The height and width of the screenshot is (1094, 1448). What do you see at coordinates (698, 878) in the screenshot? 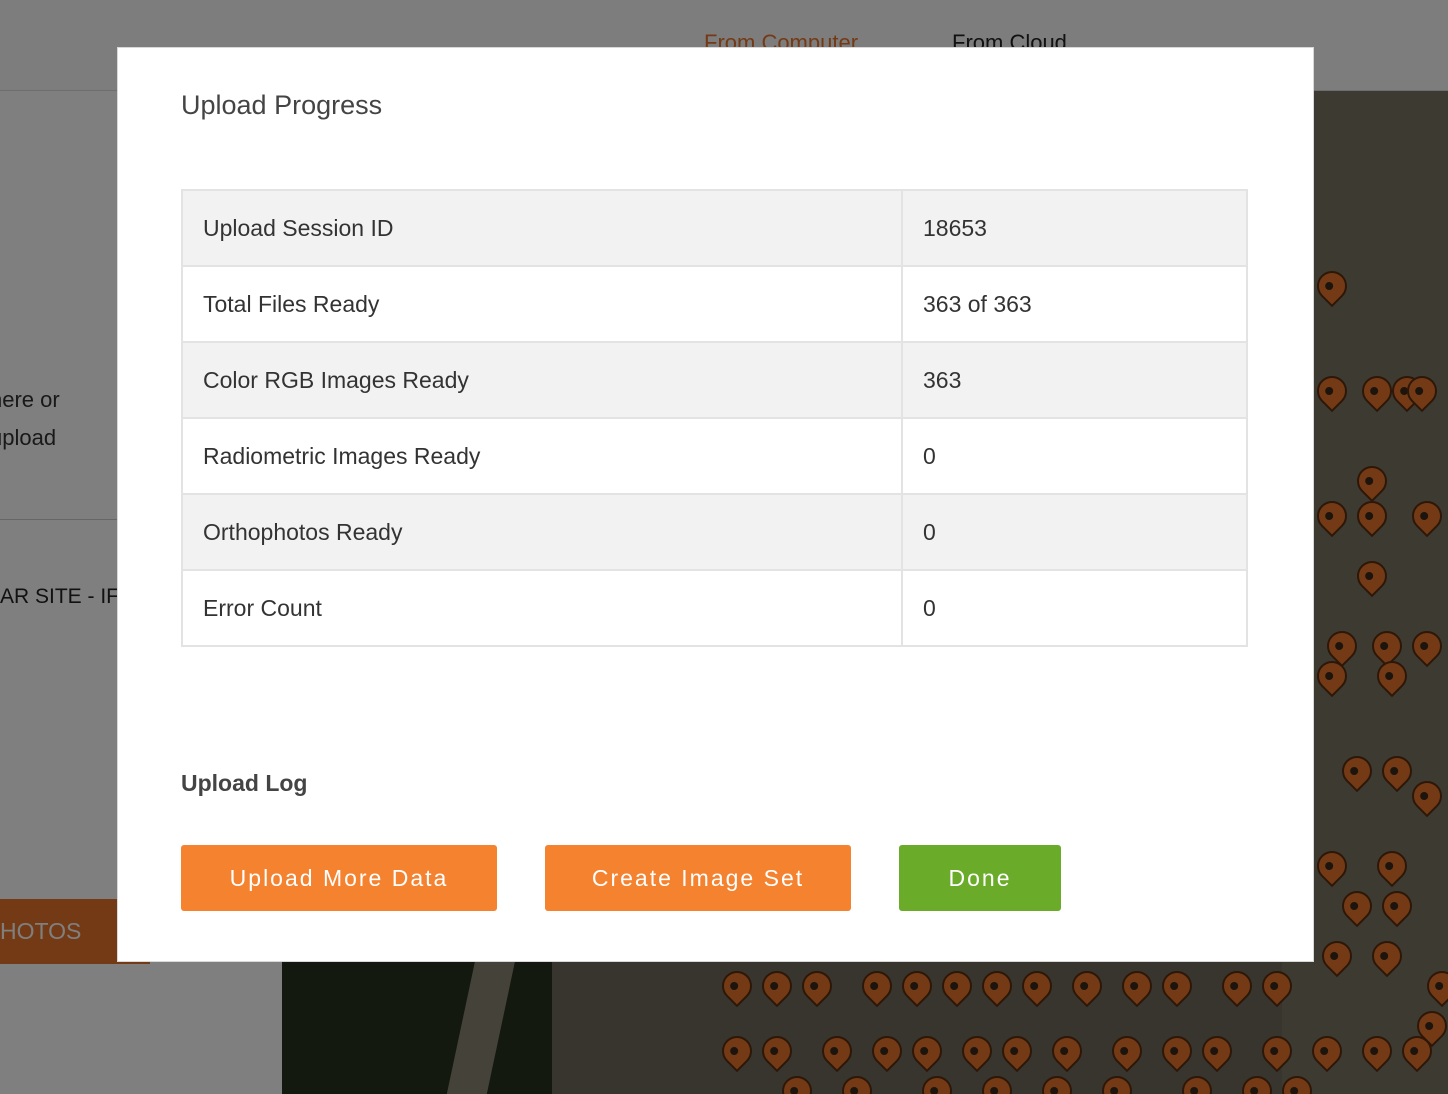
I see `create-image-set-button: Create Image Set` at bounding box center [698, 878].